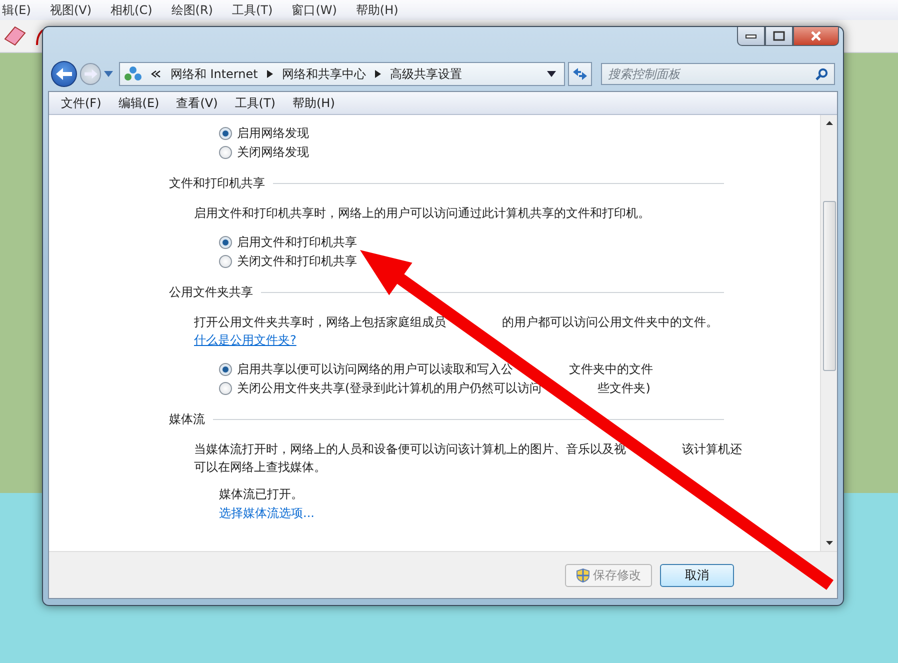 The image size is (898, 663). What do you see at coordinates (197, 103) in the screenshot?
I see `menu-item: 查看(V)` at bounding box center [197, 103].